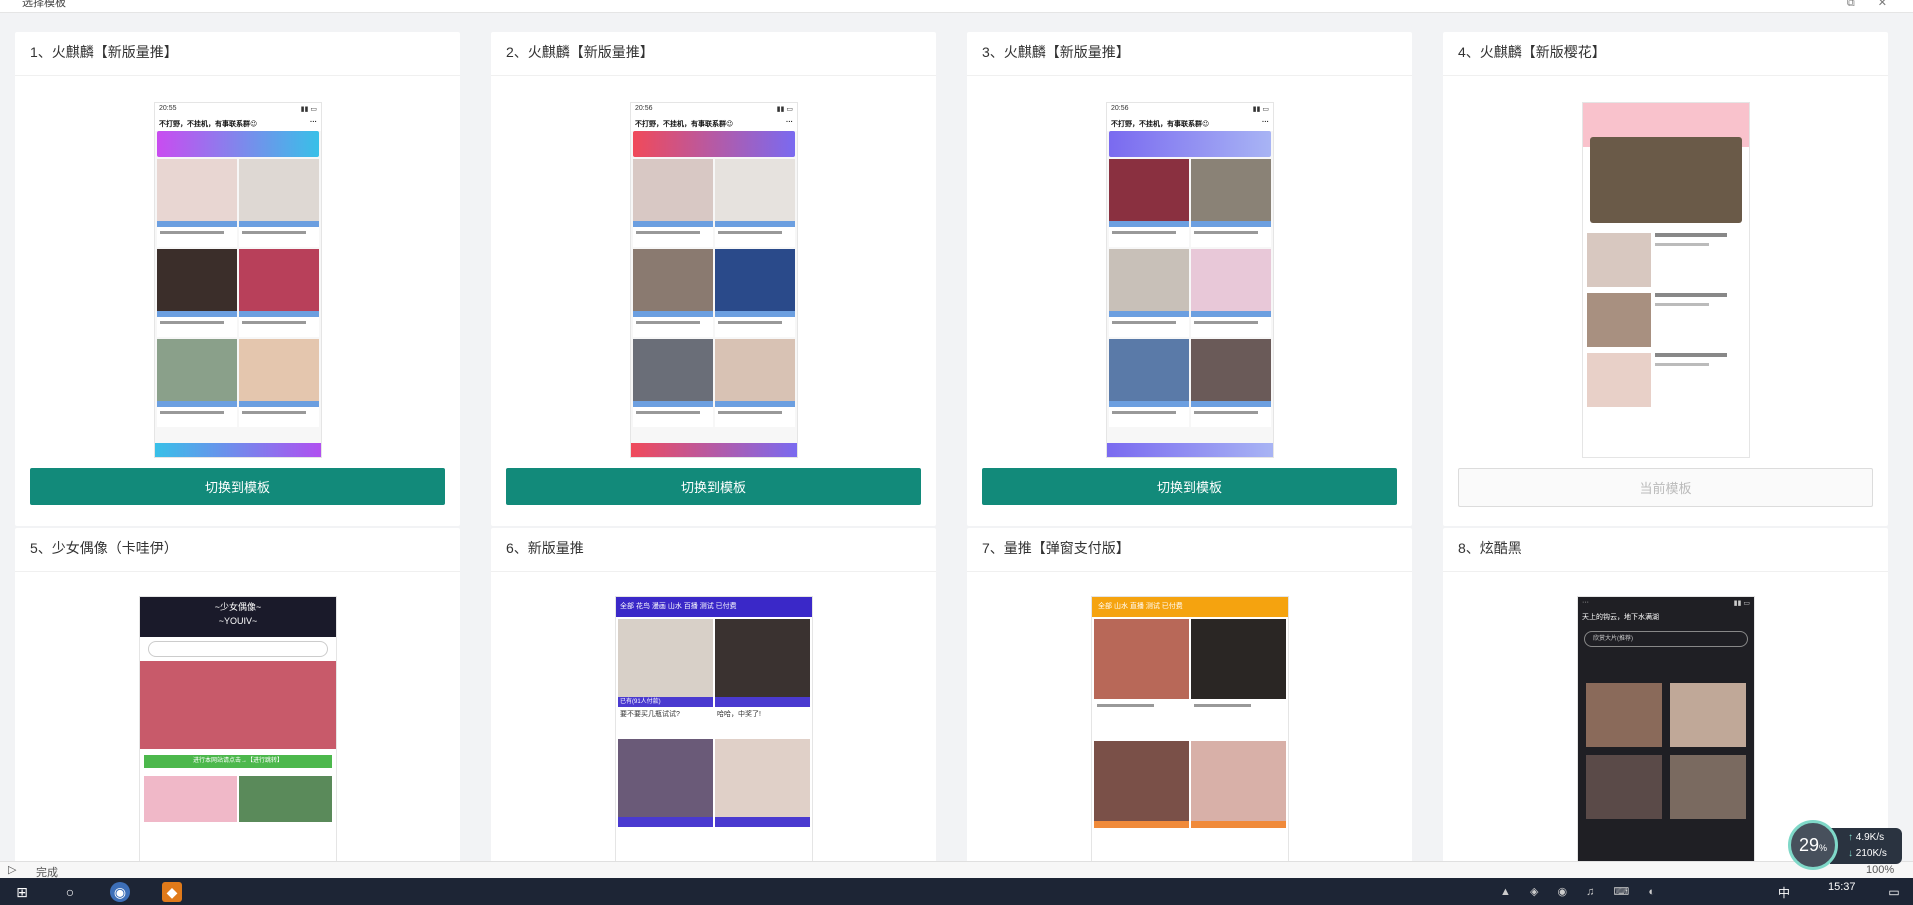 Image resolution: width=1913 pixels, height=905 pixels. Describe the element at coordinates (1665, 487) in the screenshot. I see `current-template-button: 当前模板` at that location.